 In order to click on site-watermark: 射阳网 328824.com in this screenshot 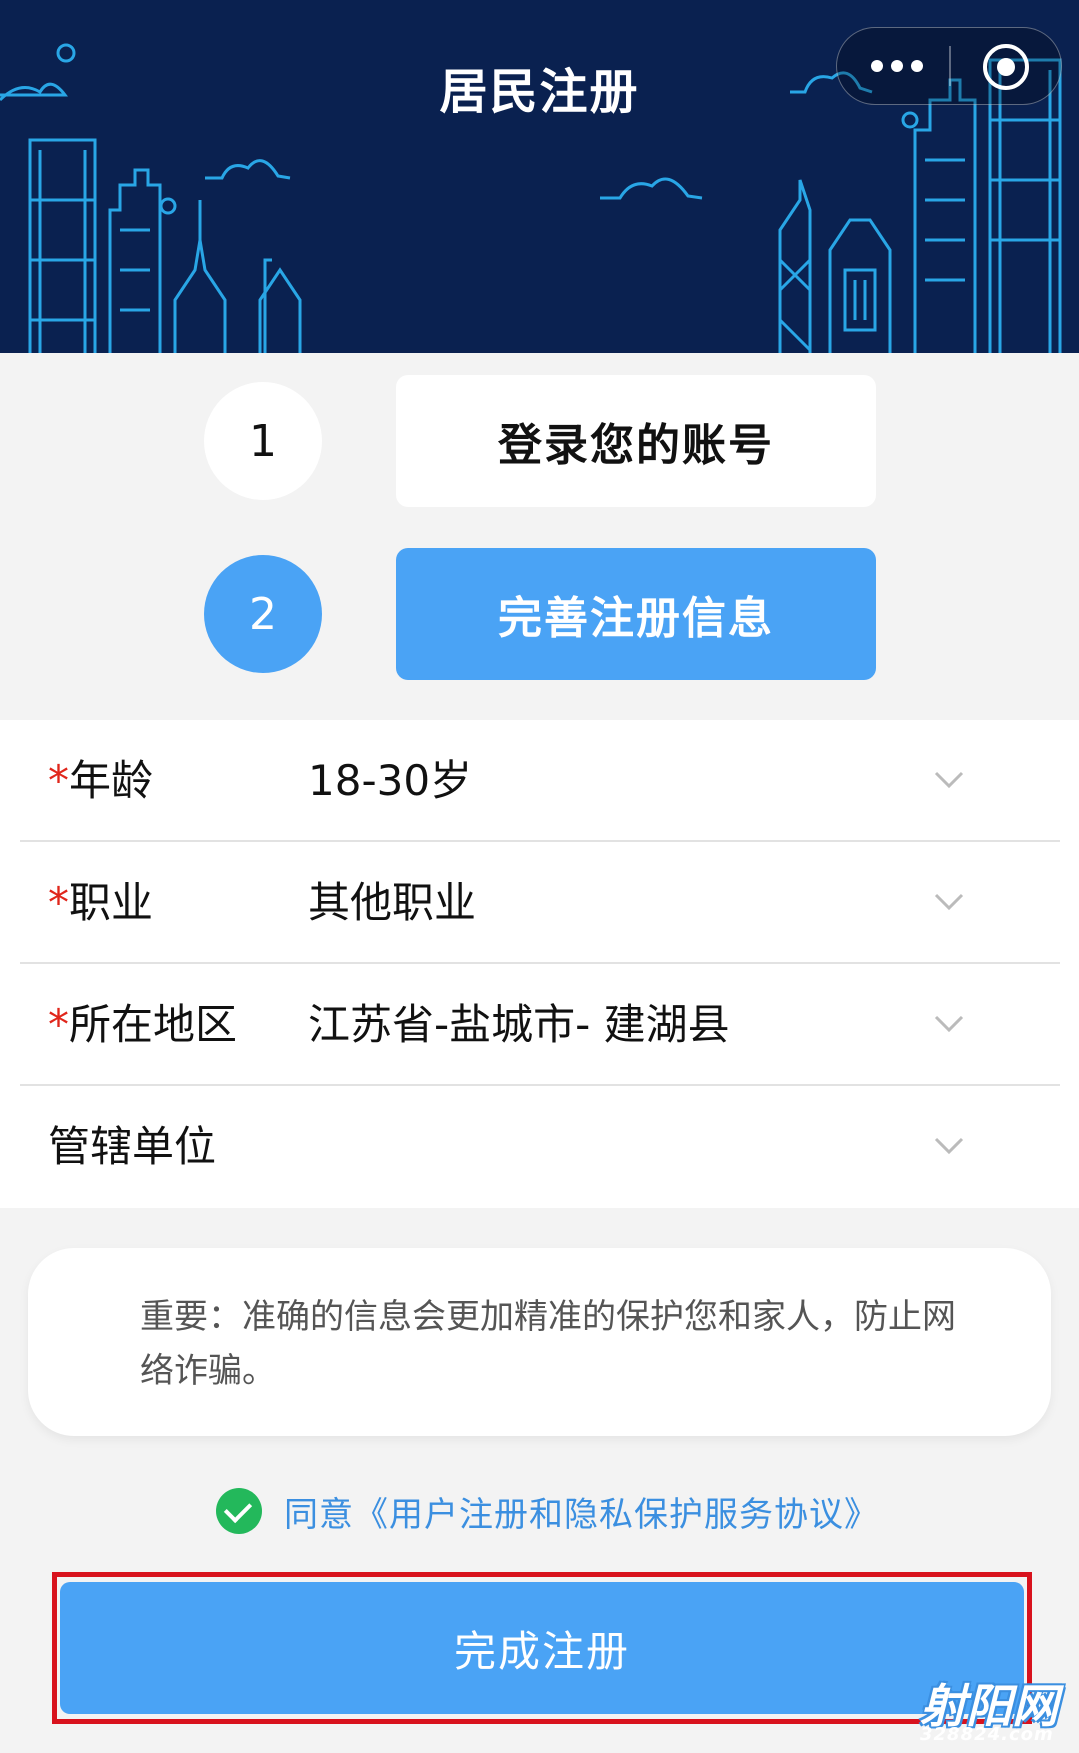, I will do `click(995, 1710)`.